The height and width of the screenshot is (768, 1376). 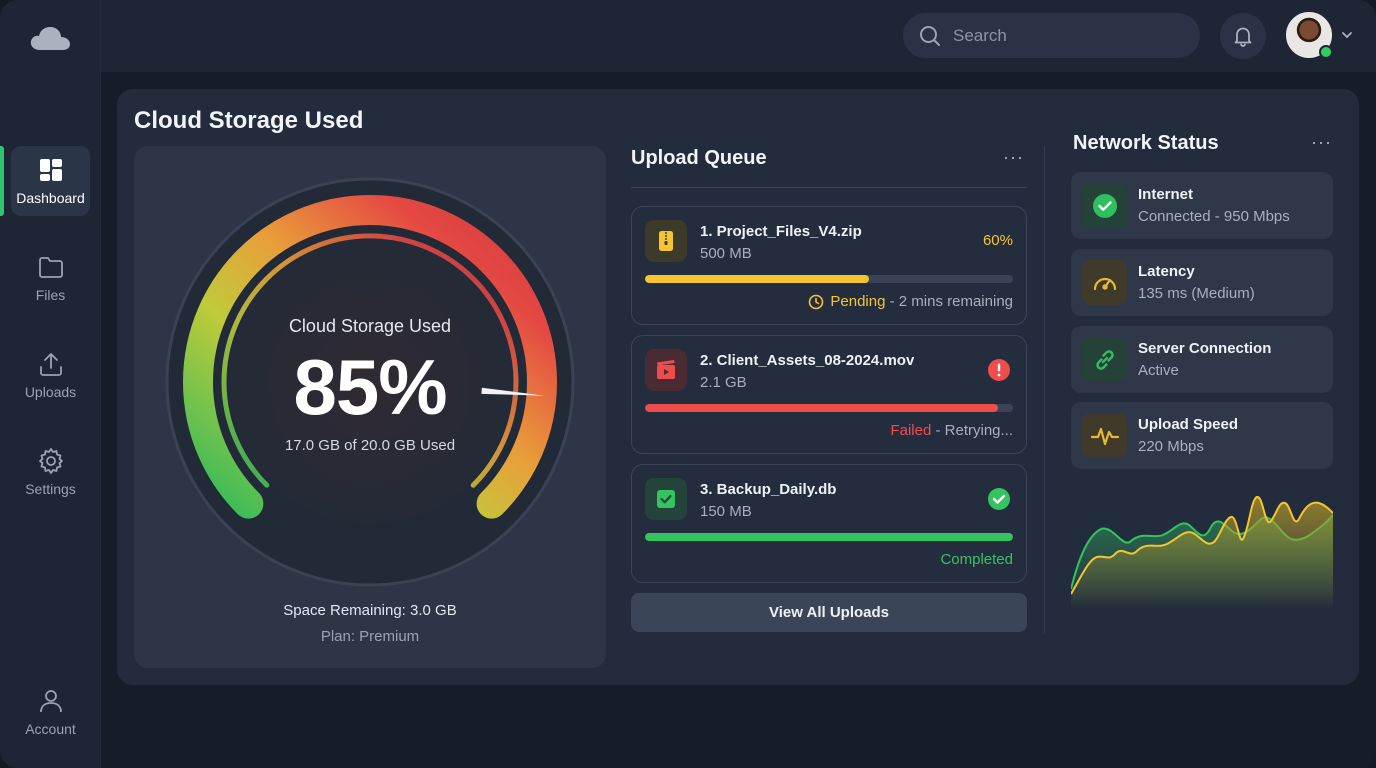 What do you see at coordinates (1171, 446) in the screenshot?
I see `network-item-value: 220 Mbps` at bounding box center [1171, 446].